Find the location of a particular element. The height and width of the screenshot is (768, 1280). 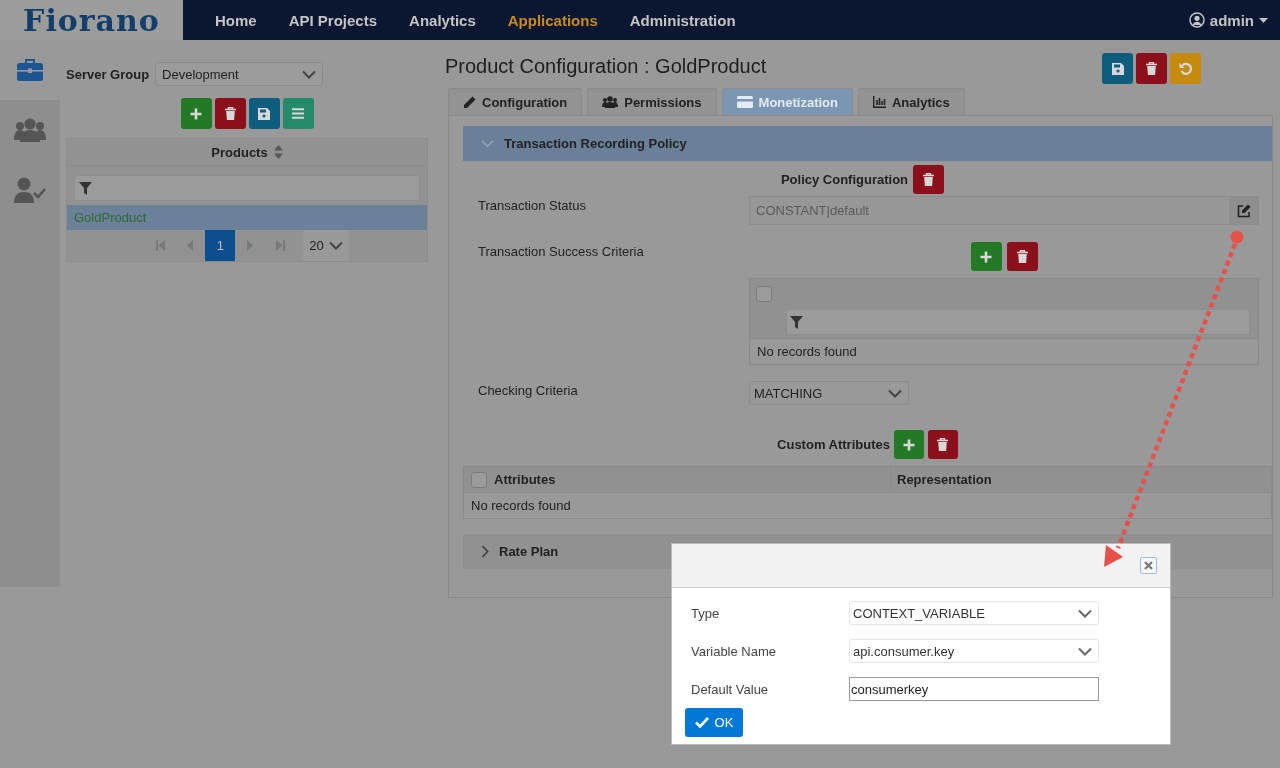

nav-link: Home is located at coordinates (236, 20).